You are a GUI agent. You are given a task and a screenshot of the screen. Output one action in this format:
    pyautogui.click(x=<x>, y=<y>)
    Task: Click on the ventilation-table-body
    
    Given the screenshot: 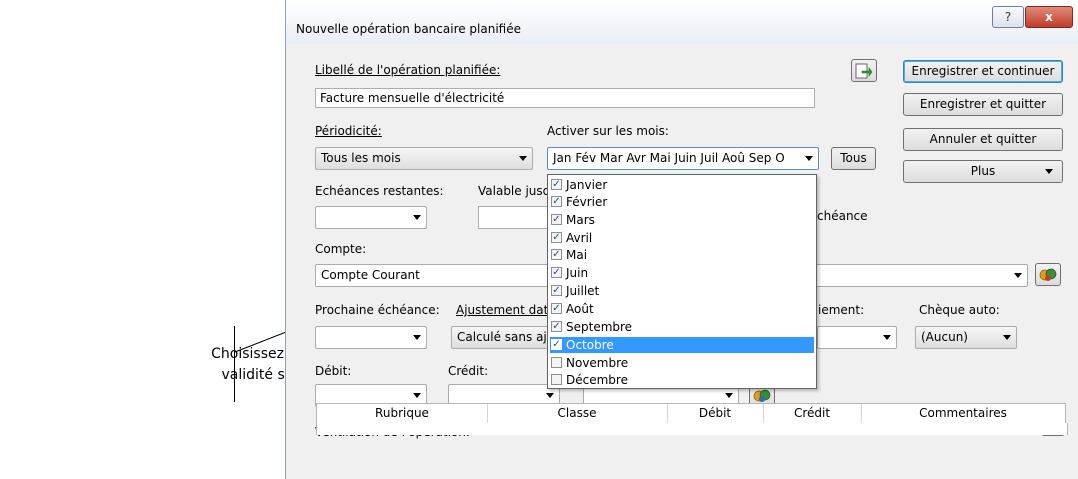 What is the action you would take?
    pyautogui.click(x=692, y=429)
    